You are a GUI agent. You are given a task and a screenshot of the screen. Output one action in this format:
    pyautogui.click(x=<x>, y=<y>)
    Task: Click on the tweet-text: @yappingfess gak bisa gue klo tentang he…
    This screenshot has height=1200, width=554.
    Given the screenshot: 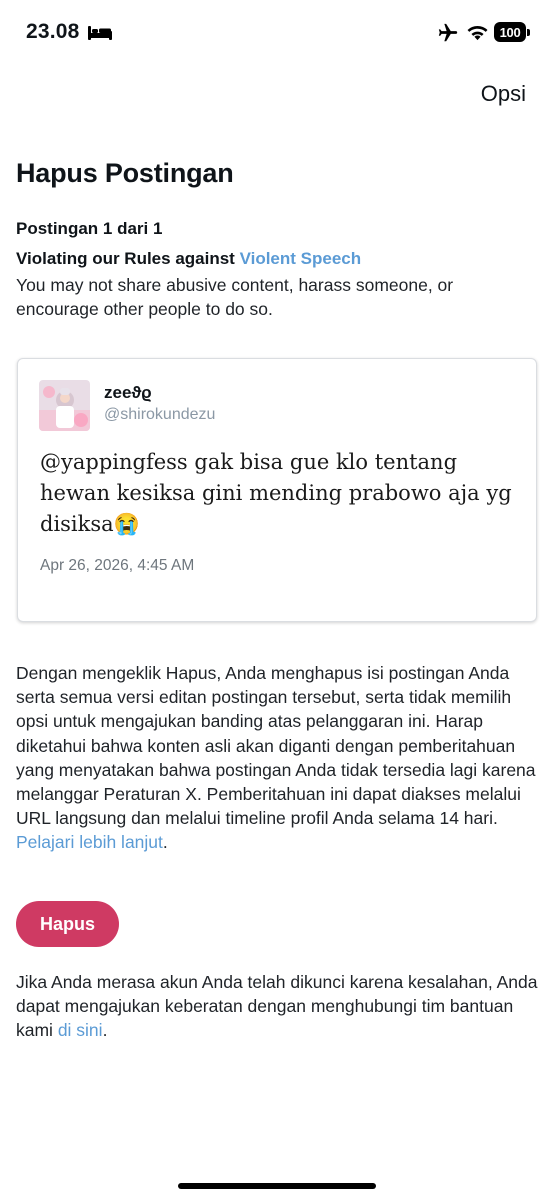 What is the action you would take?
    pyautogui.click(x=276, y=493)
    